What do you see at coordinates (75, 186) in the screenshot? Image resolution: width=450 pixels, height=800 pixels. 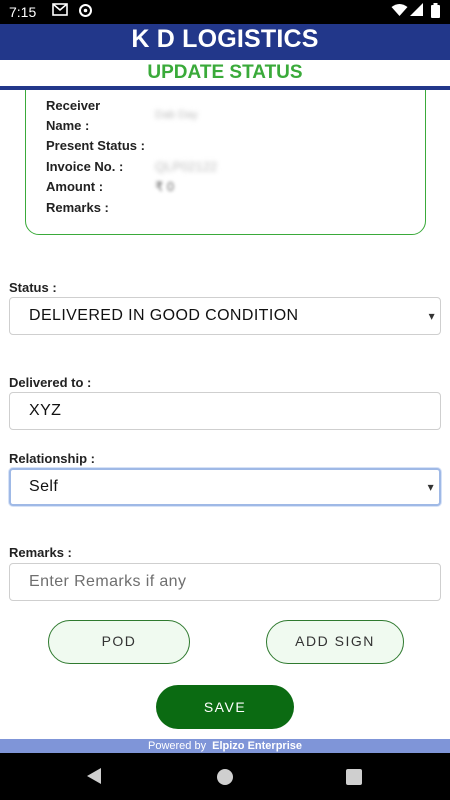 I see `amount-label: Amount :` at bounding box center [75, 186].